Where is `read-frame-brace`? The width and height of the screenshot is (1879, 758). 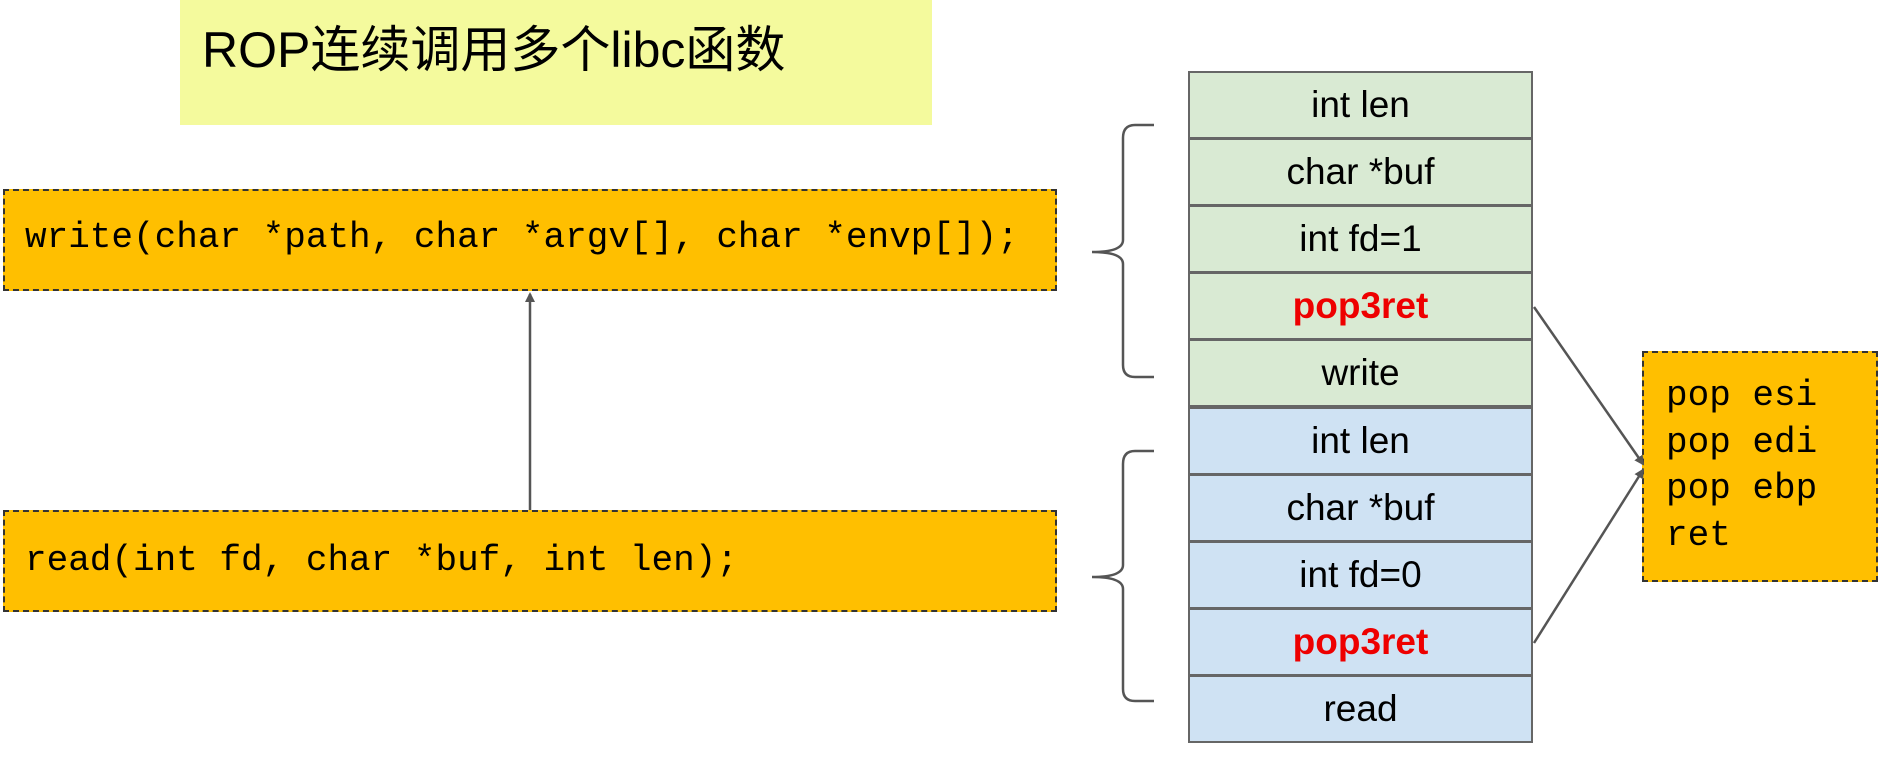
read-frame-brace is located at coordinates (1122, 576).